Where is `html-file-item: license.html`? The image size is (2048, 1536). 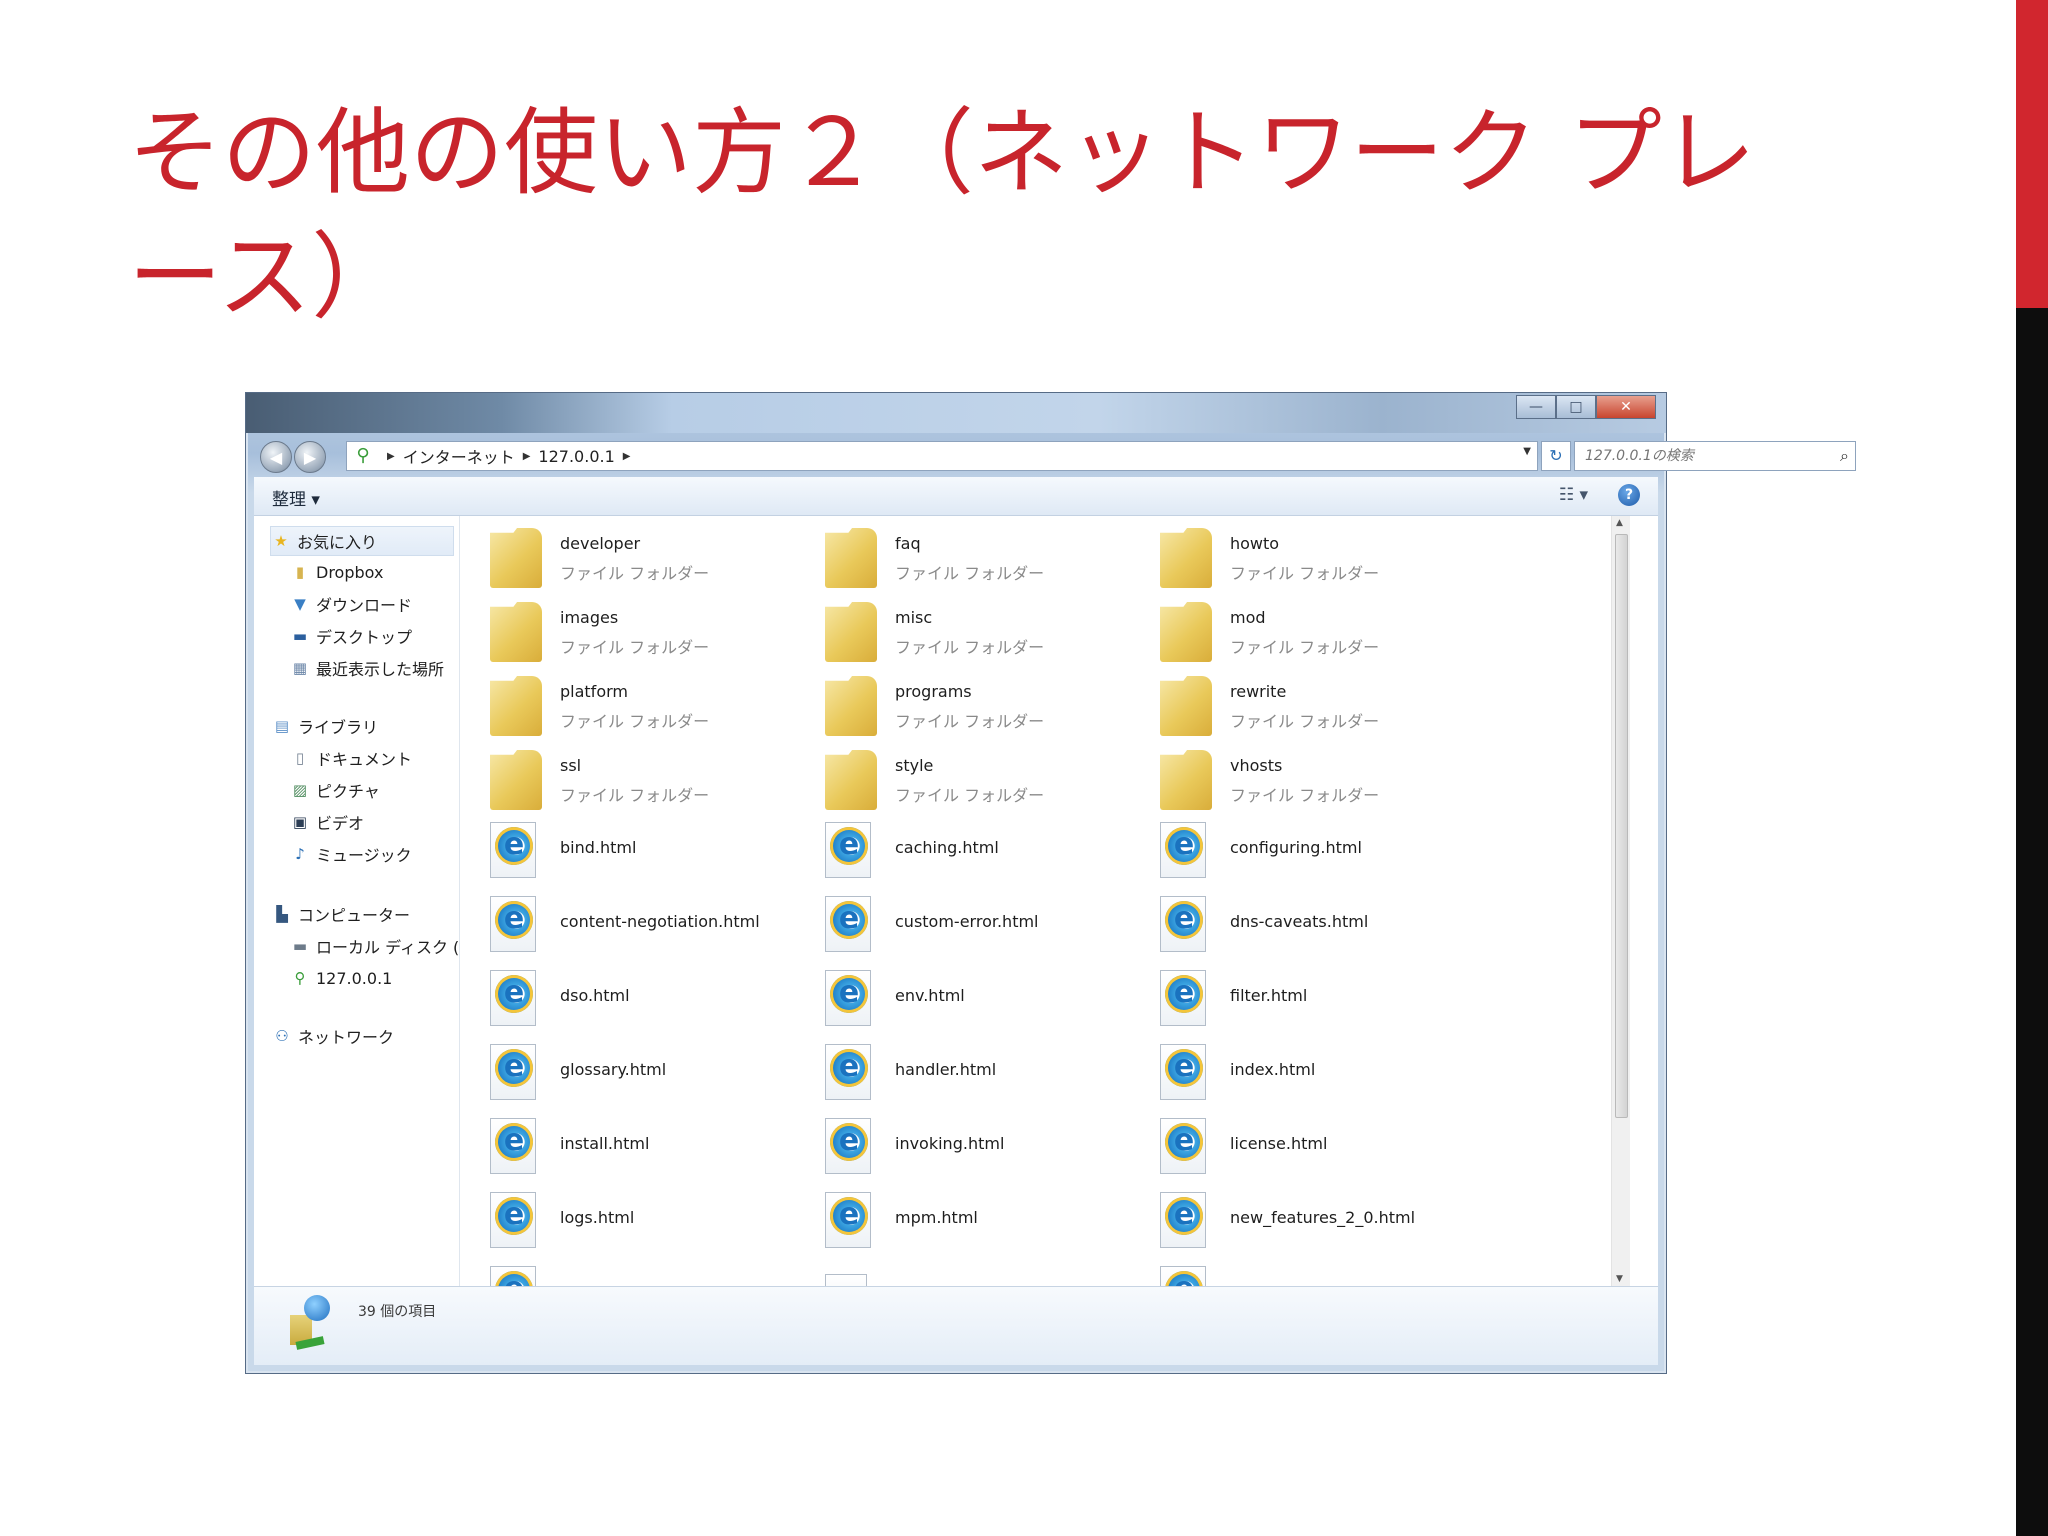 html-file-item: license.html is located at coordinates (1320, 1147).